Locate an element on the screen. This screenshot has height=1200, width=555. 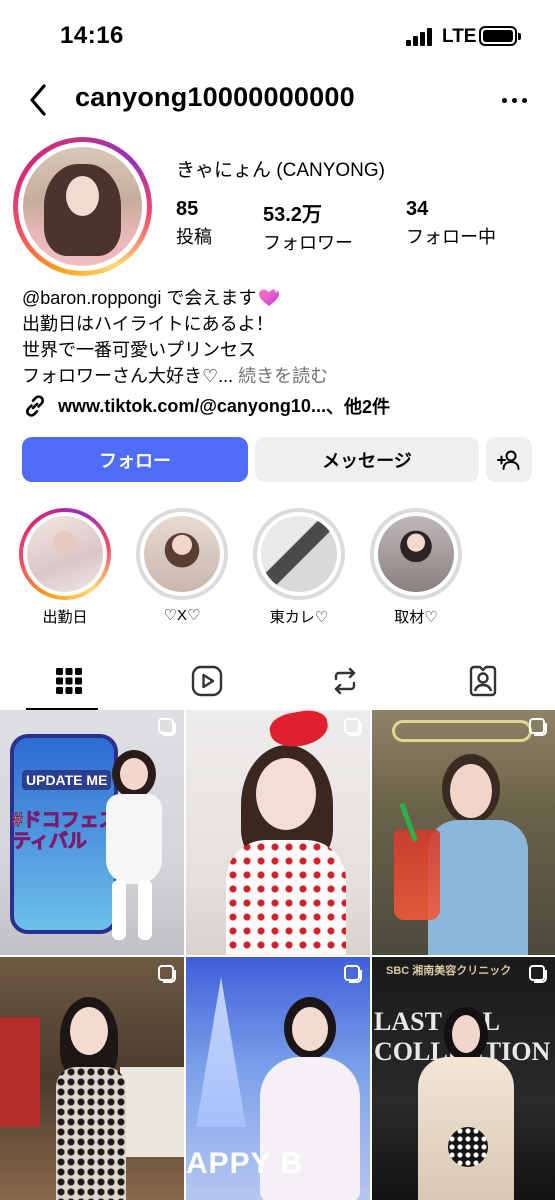
bio-mention-link: @baron.roppongi is located at coordinates (91, 298).